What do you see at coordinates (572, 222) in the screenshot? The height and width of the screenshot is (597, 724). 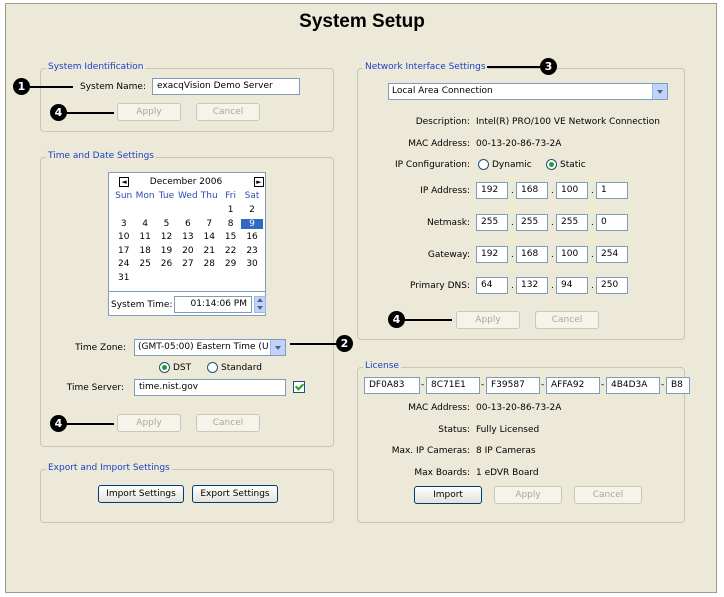 I see `netmask-octet-3: 255` at bounding box center [572, 222].